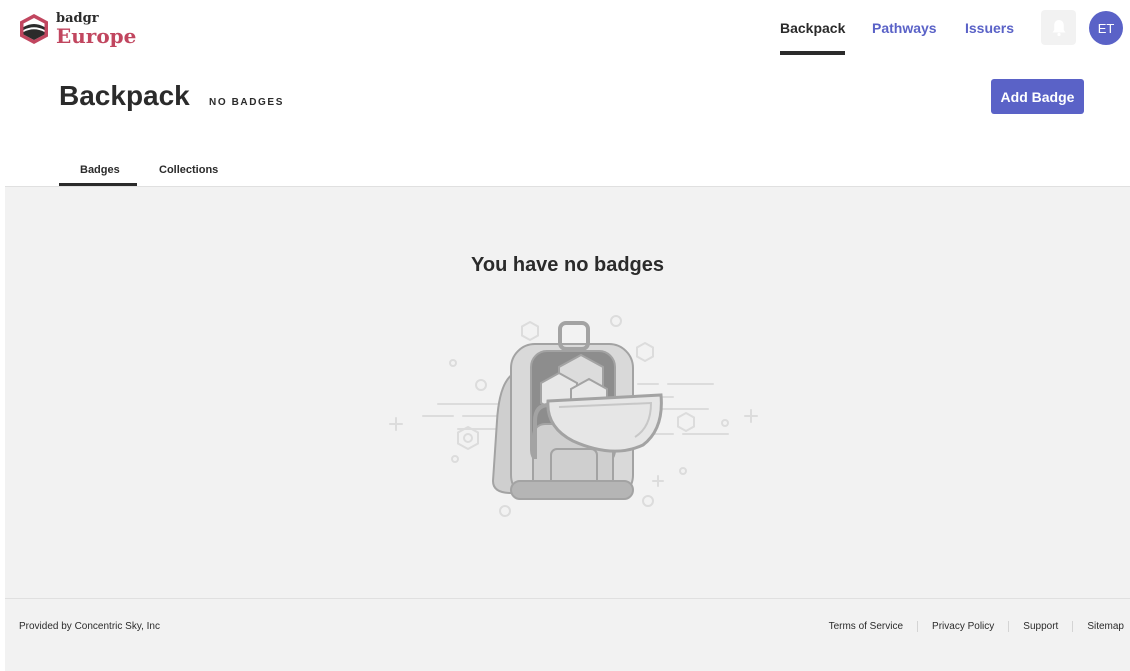 The width and height of the screenshot is (1130, 671). Describe the element at coordinates (188, 170) in the screenshot. I see `tab-collections: Collections` at that location.